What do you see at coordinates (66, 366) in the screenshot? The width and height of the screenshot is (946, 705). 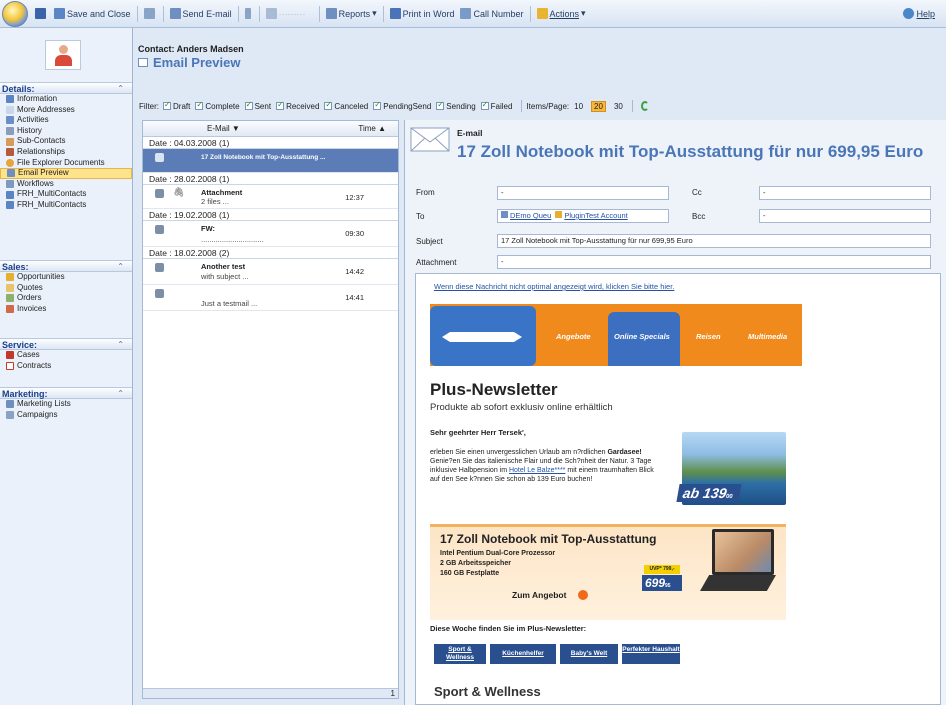 I see `nav-item-contracts: Contracts` at bounding box center [66, 366].